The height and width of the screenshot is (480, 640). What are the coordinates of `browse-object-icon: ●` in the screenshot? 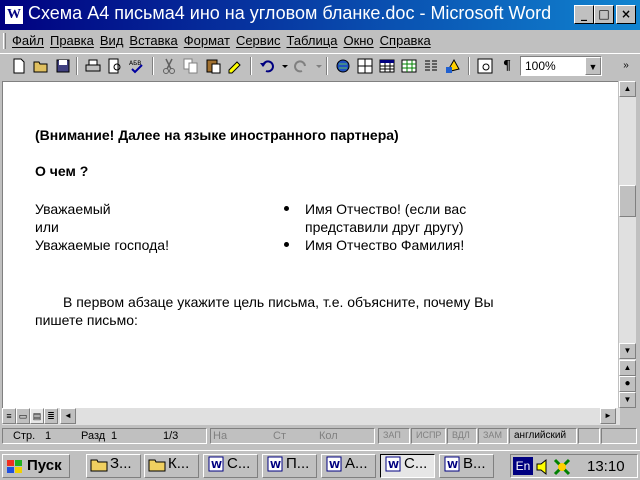 It's located at (627, 384).